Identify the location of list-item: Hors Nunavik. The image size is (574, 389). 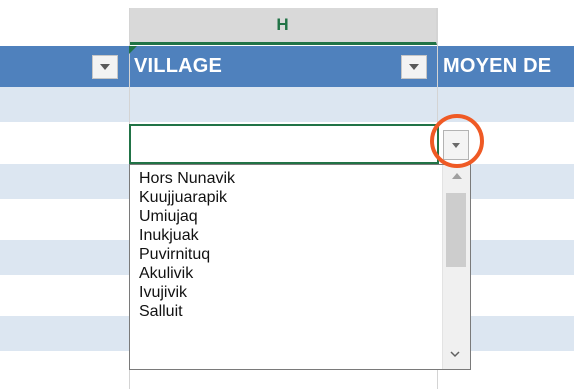
(187, 178).